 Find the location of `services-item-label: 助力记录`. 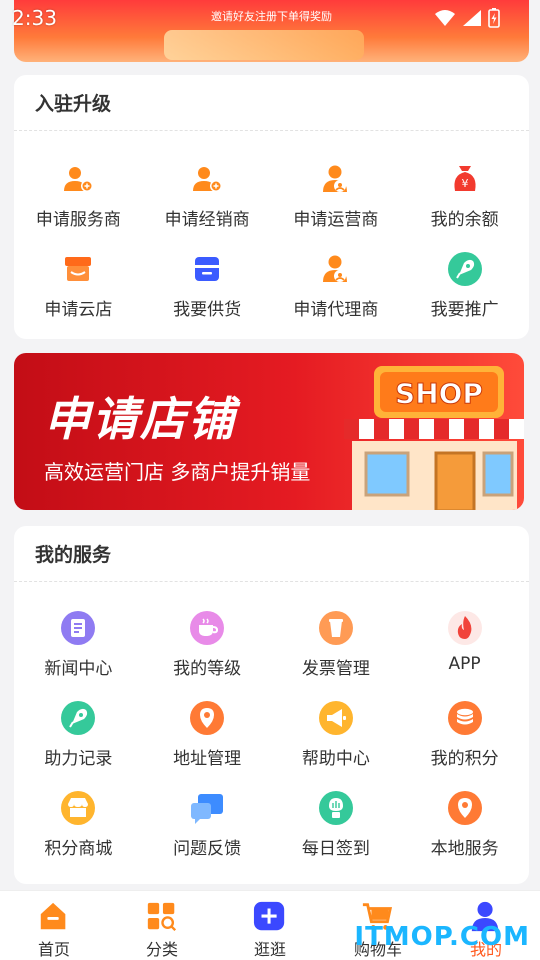

services-item-label: 助力记录 is located at coordinates (78, 759).